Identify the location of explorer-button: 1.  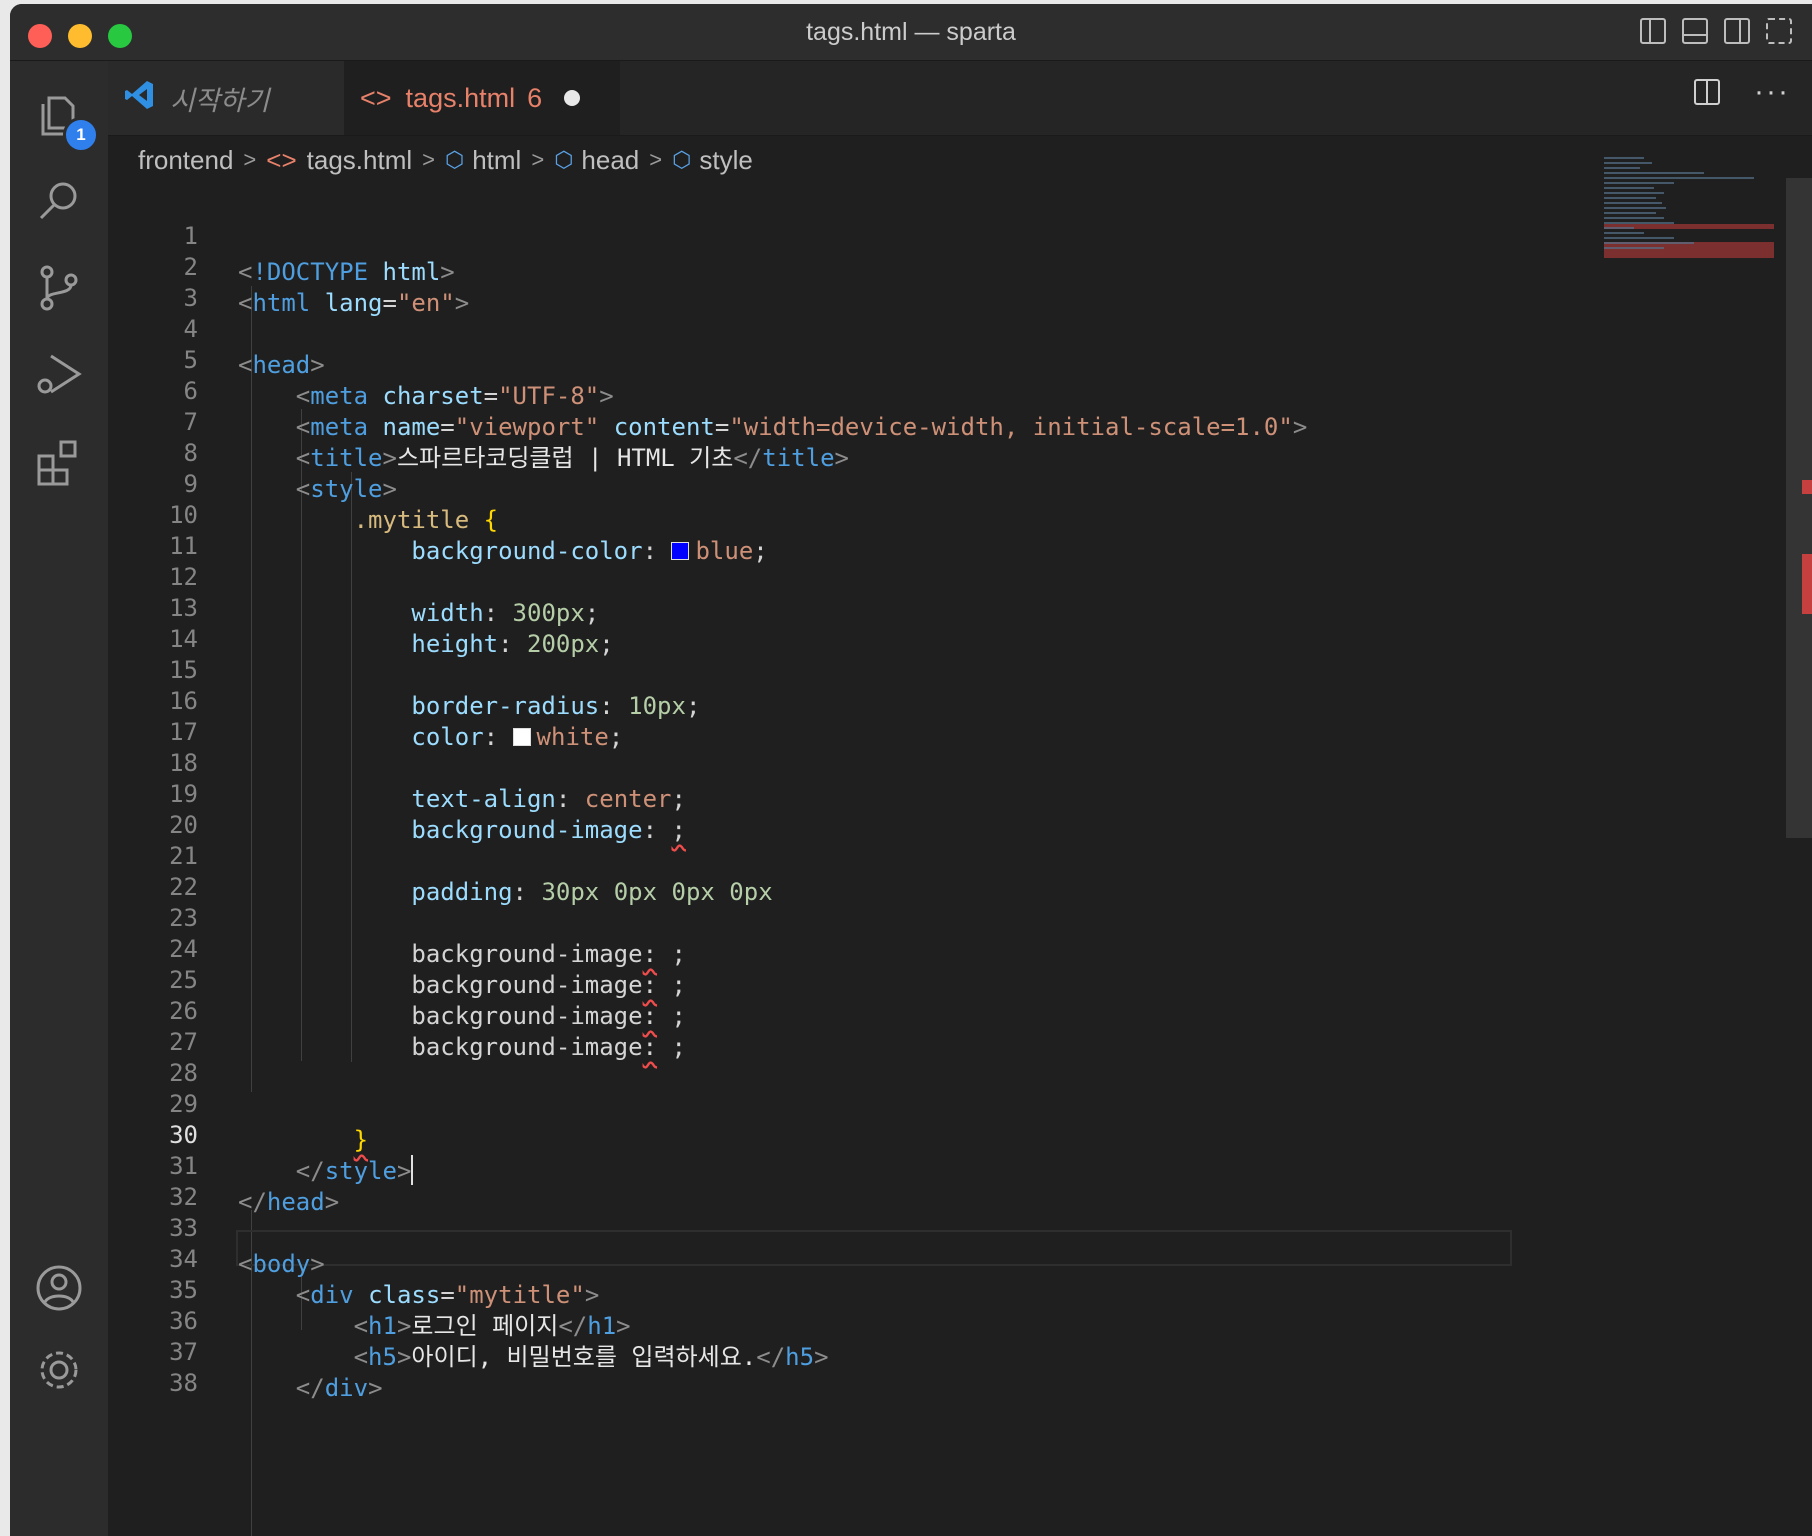
(59, 114).